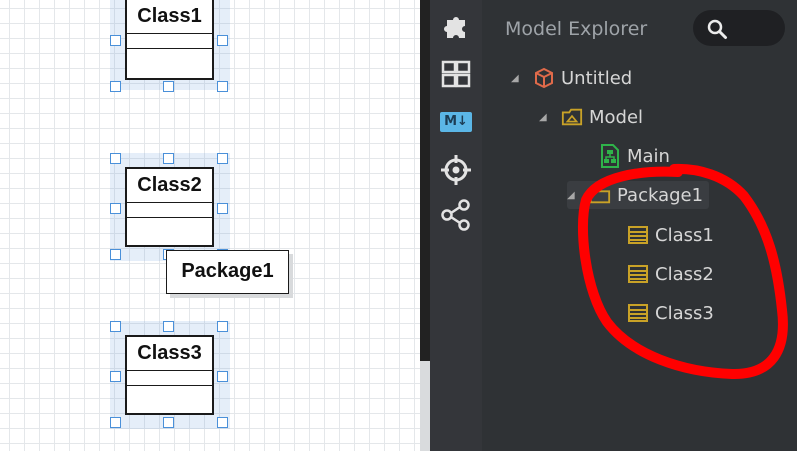  I want to click on markdown-icon: M↓, so click(456, 122).